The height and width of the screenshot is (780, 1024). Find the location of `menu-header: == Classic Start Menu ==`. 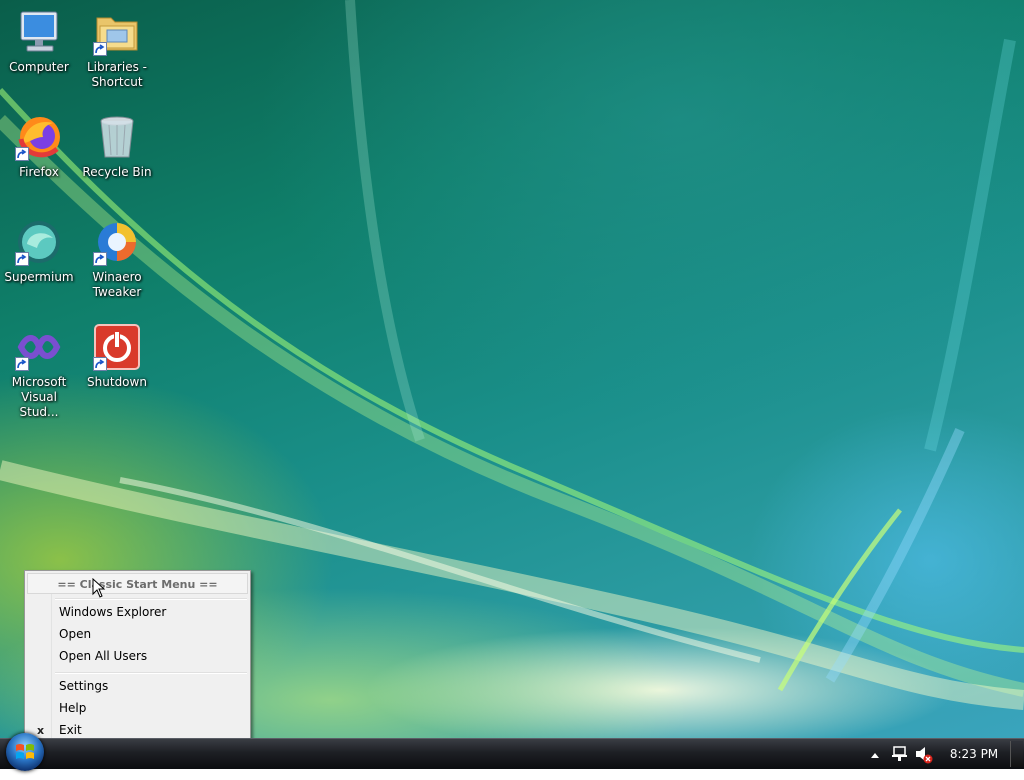

menu-header: == Classic Start Menu == is located at coordinates (137, 583).